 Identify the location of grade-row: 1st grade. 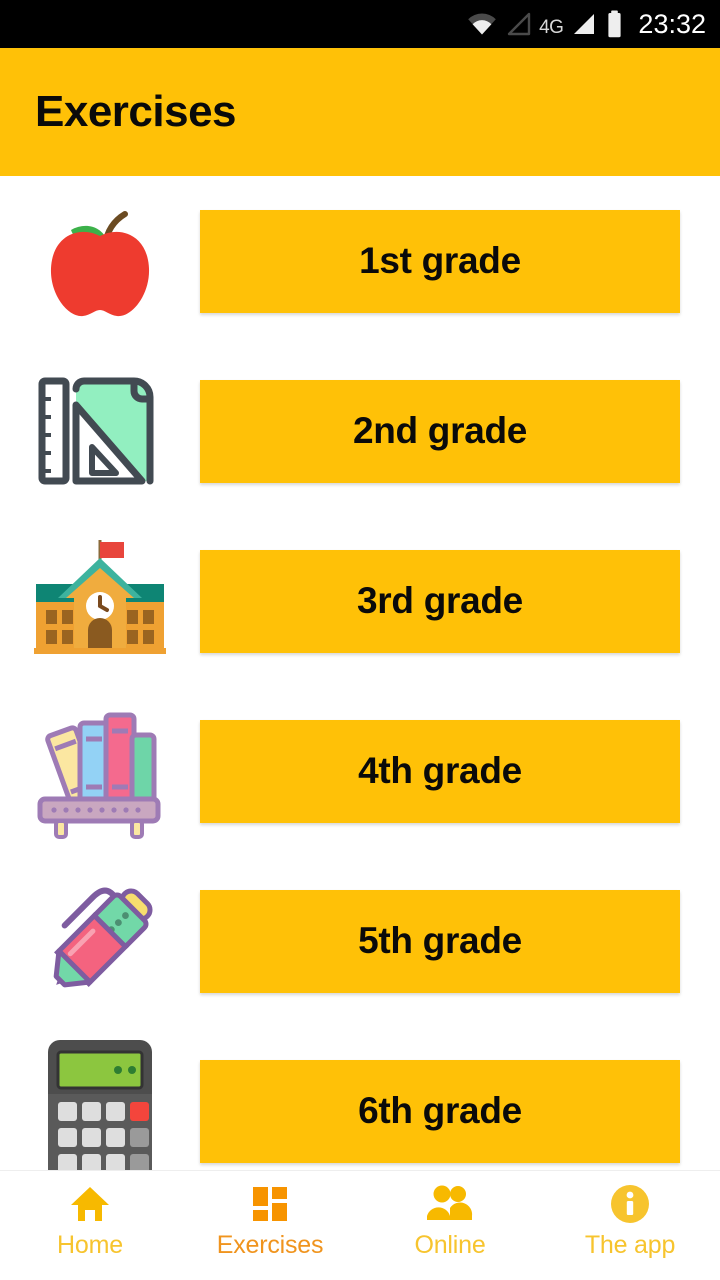
(360, 261).